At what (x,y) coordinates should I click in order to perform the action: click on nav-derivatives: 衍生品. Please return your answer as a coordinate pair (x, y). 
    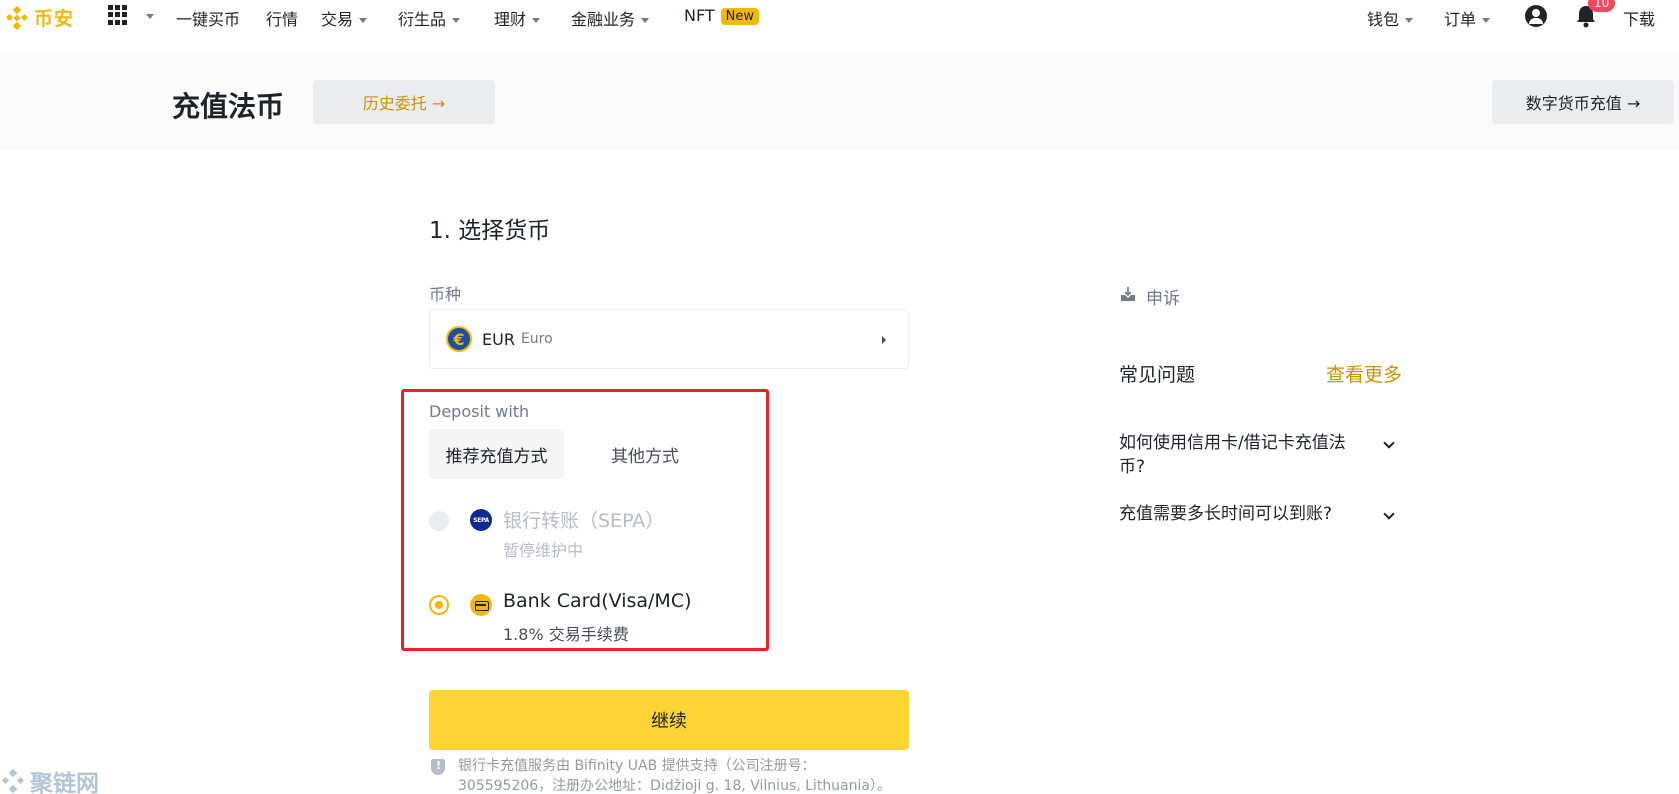
    Looking at the image, I should click on (429, 18).